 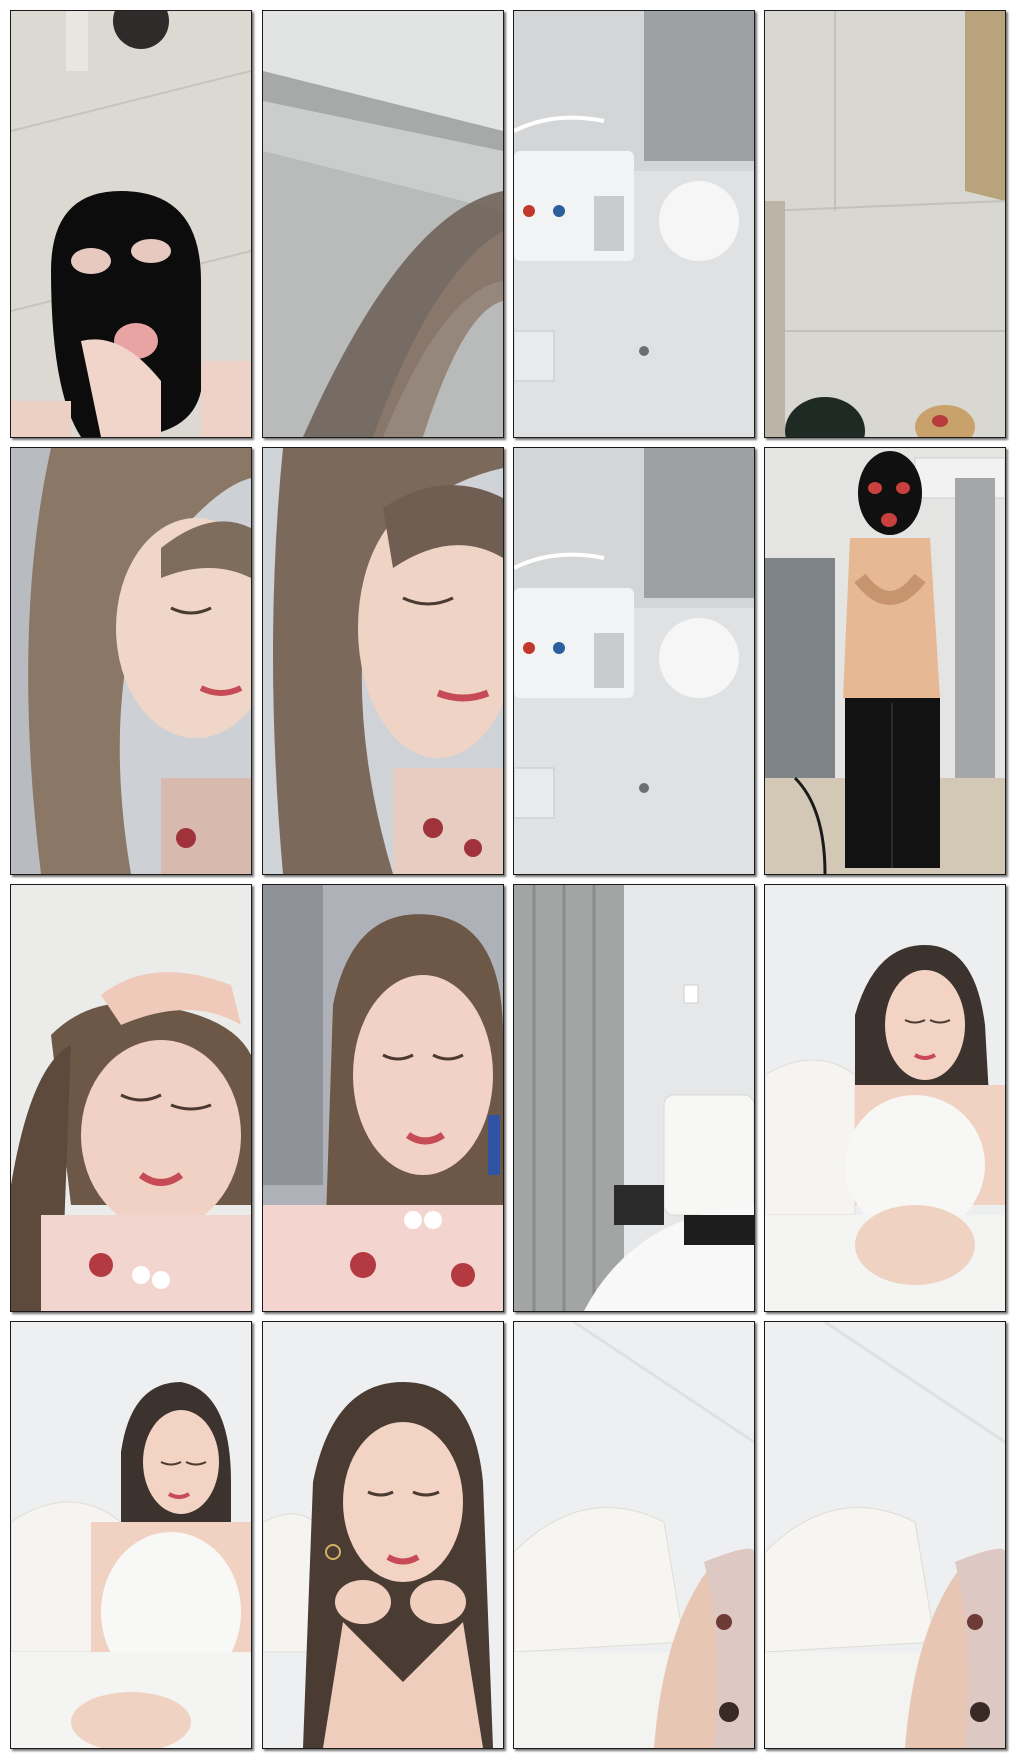 What do you see at coordinates (885, 224) in the screenshot?
I see `frame-4-floor-corner` at bounding box center [885, 224].